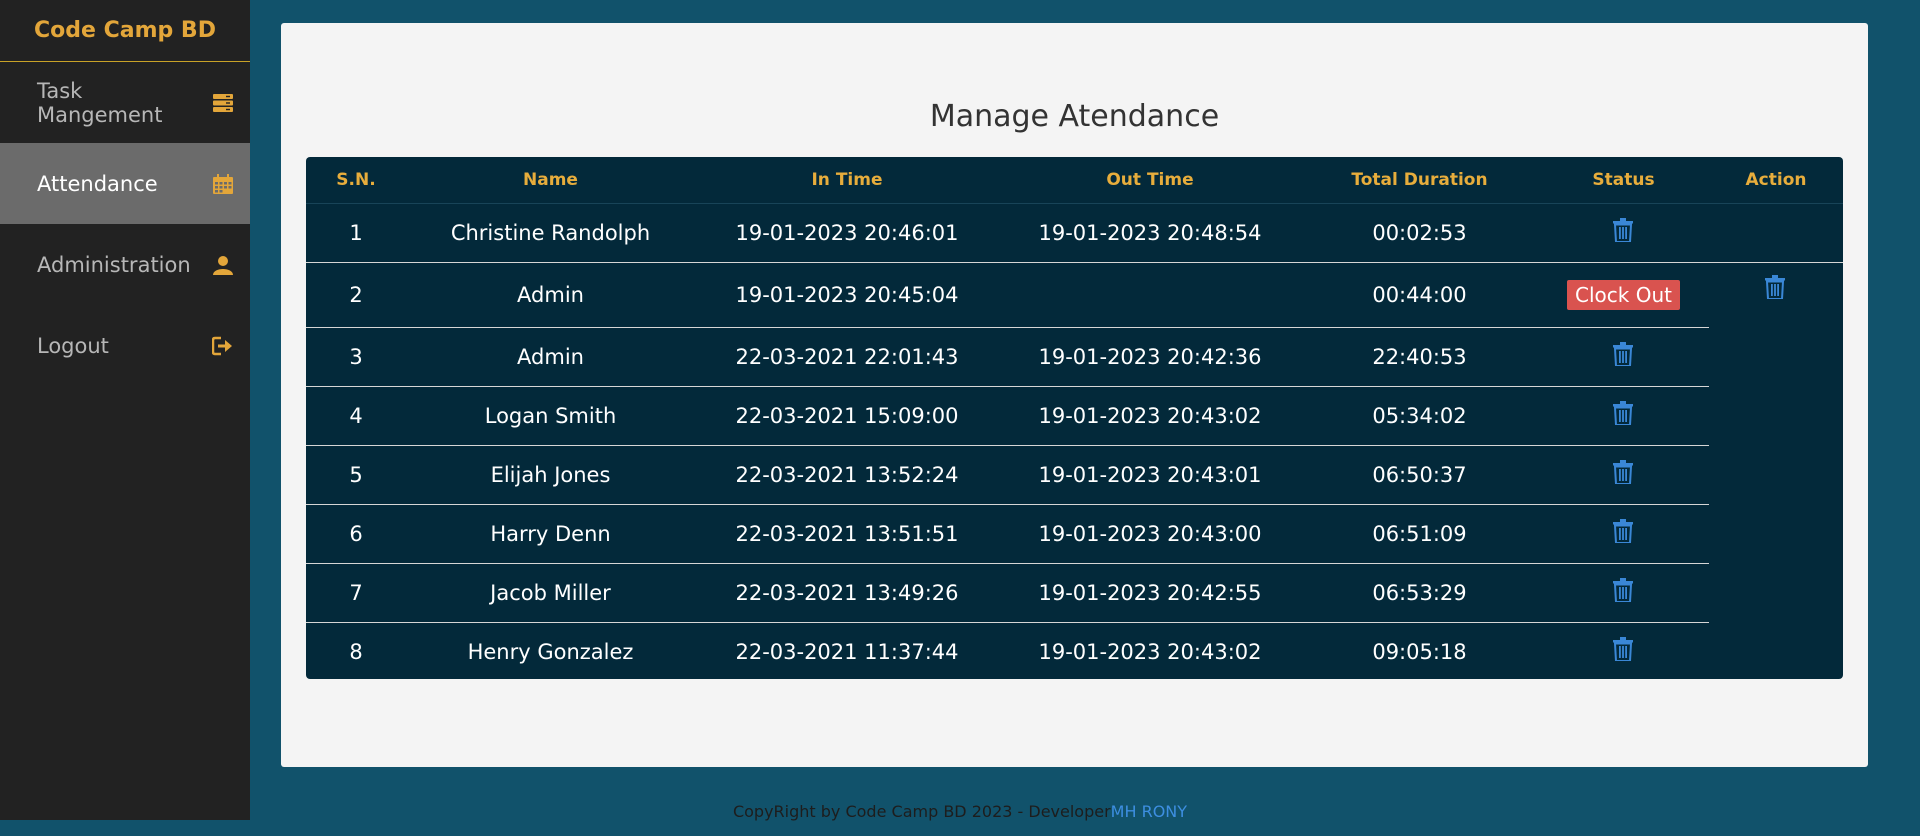 The height and width of the screenshot is (836, 1920). Describe the element at coordinates (356, 233) in the screenshot. I see `cell-sn: 1` at that location.